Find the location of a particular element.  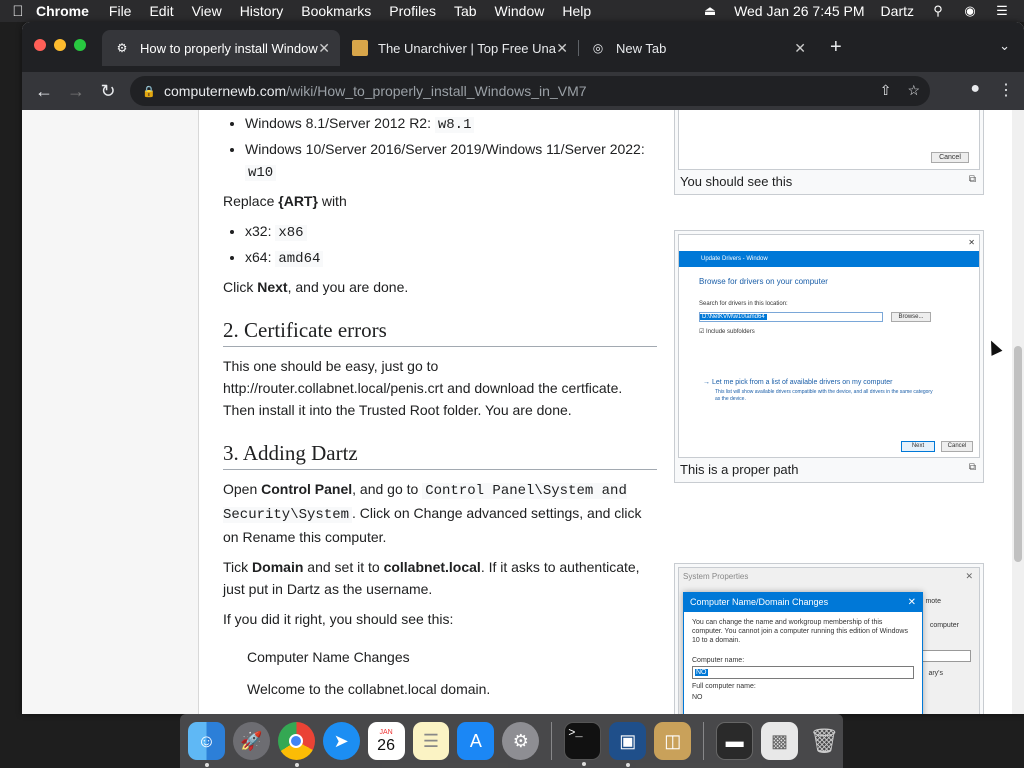

tab-unarchiver: The Unarchiver | Top Free Una ✕ is located at coordinates (459, 48).